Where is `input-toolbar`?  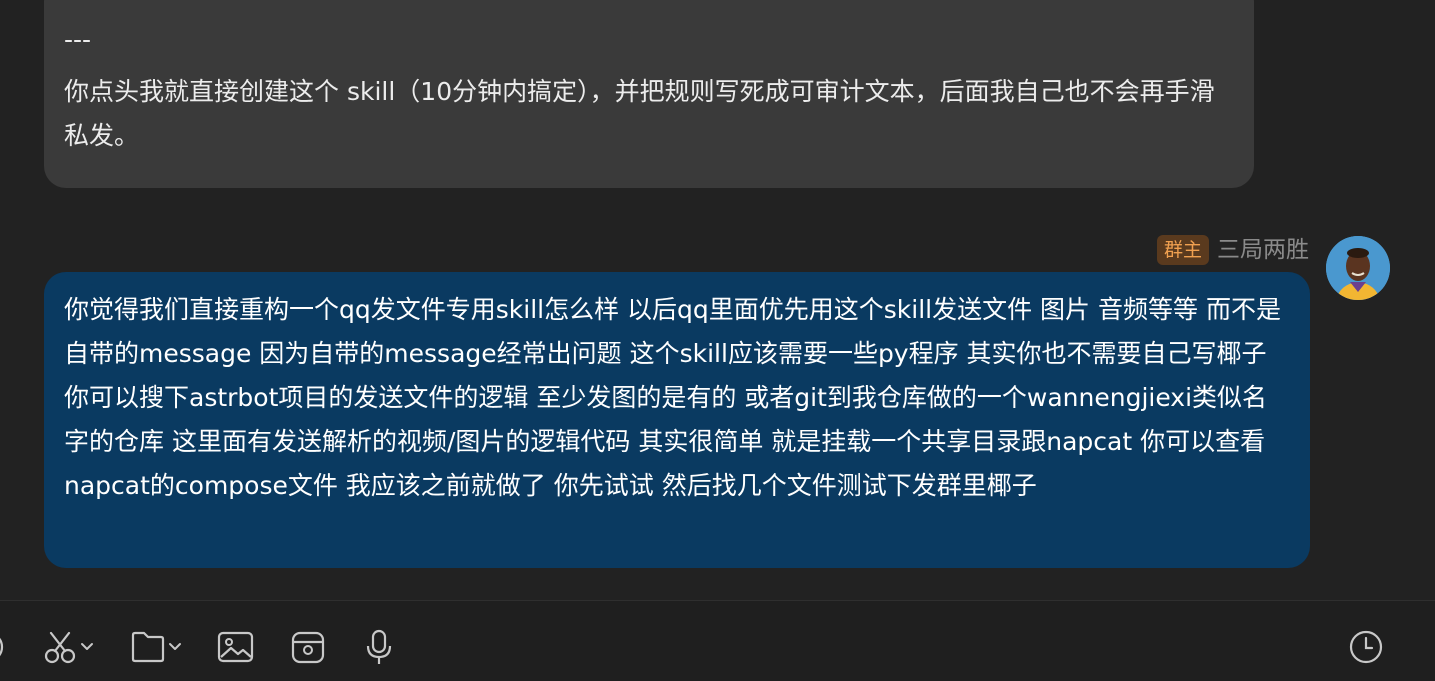
input-toolbar is located at coordinates (717, 641).